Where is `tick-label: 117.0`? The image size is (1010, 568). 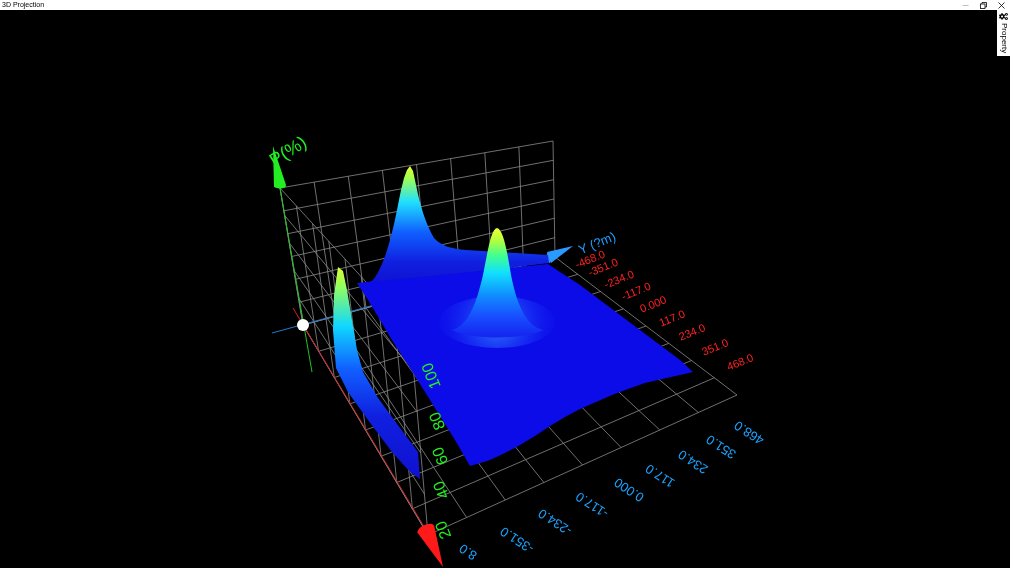 tick-label: 117.0 is located at coordinates (660, 476).